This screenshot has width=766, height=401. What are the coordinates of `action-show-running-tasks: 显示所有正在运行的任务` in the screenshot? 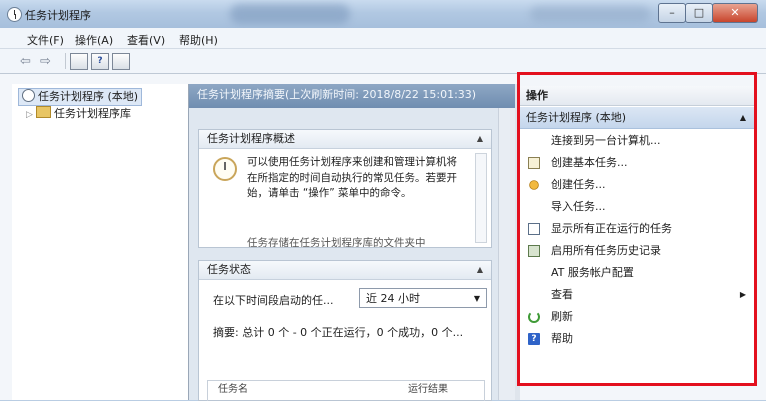 It's located at (637, 229).